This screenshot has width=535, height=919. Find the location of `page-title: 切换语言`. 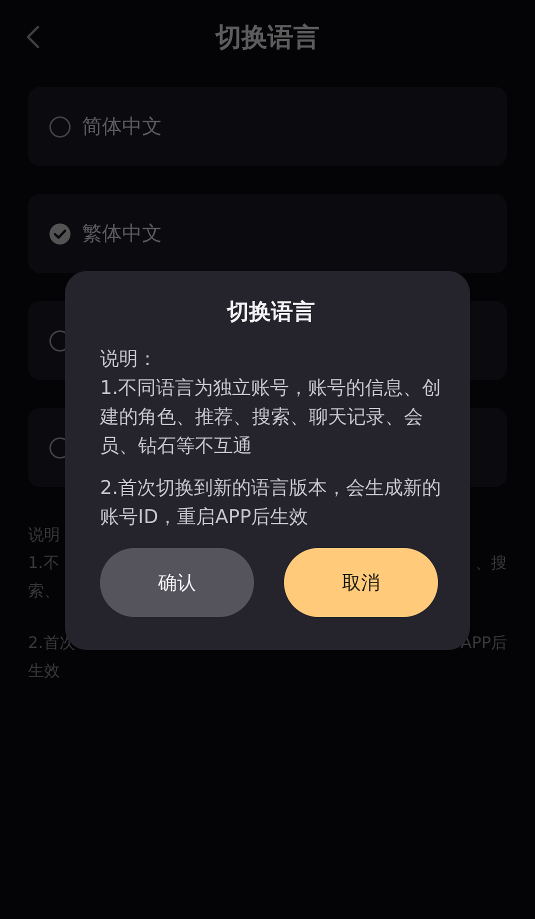

page-title: 切换语言 is located at coordinates (268, 38).